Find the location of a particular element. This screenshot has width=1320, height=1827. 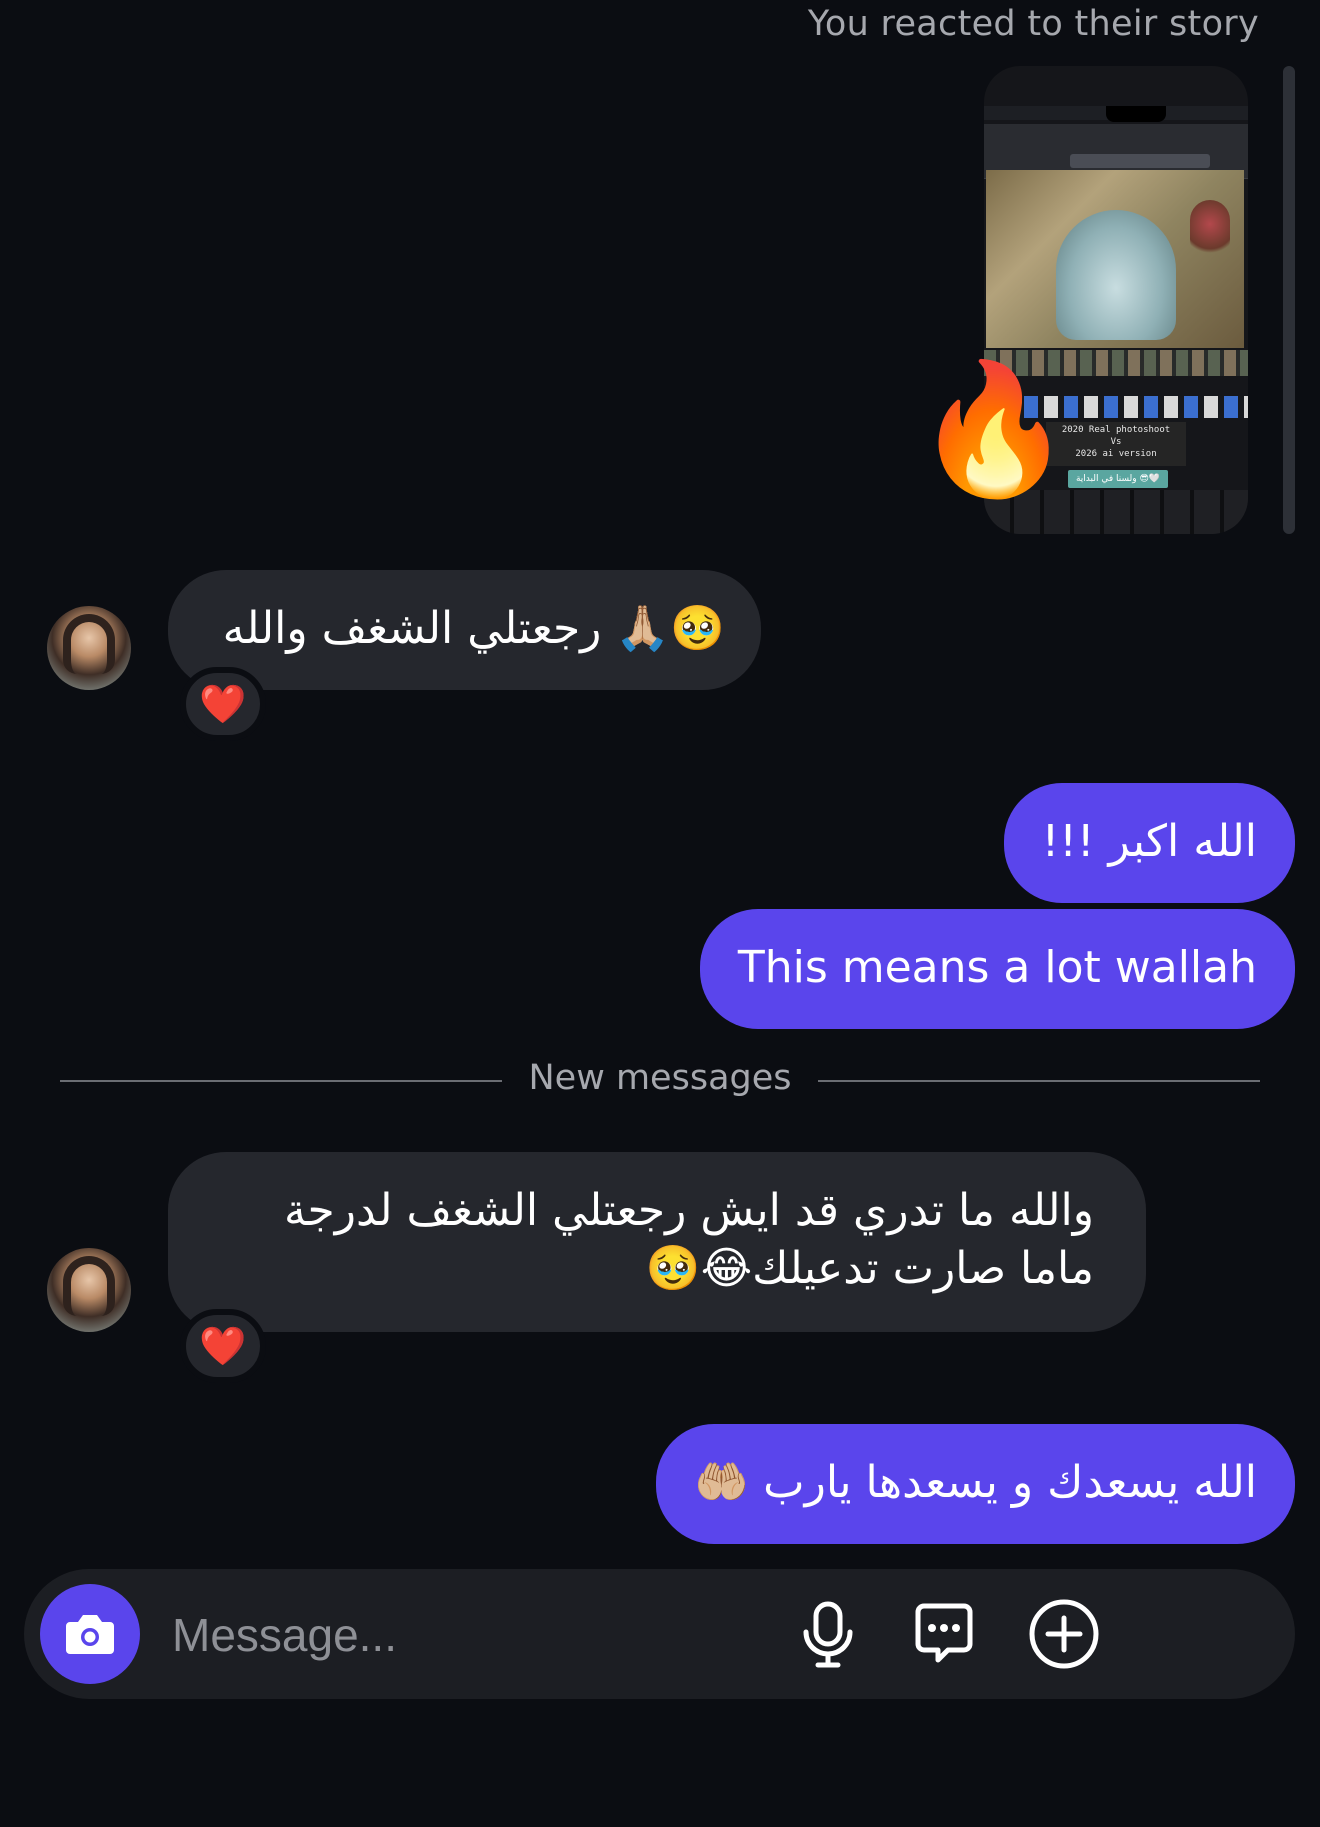

incoming-message-bubble: 🥹🙏🏼 رجعتلي الشغف والله is located at coordinates (464, 630).